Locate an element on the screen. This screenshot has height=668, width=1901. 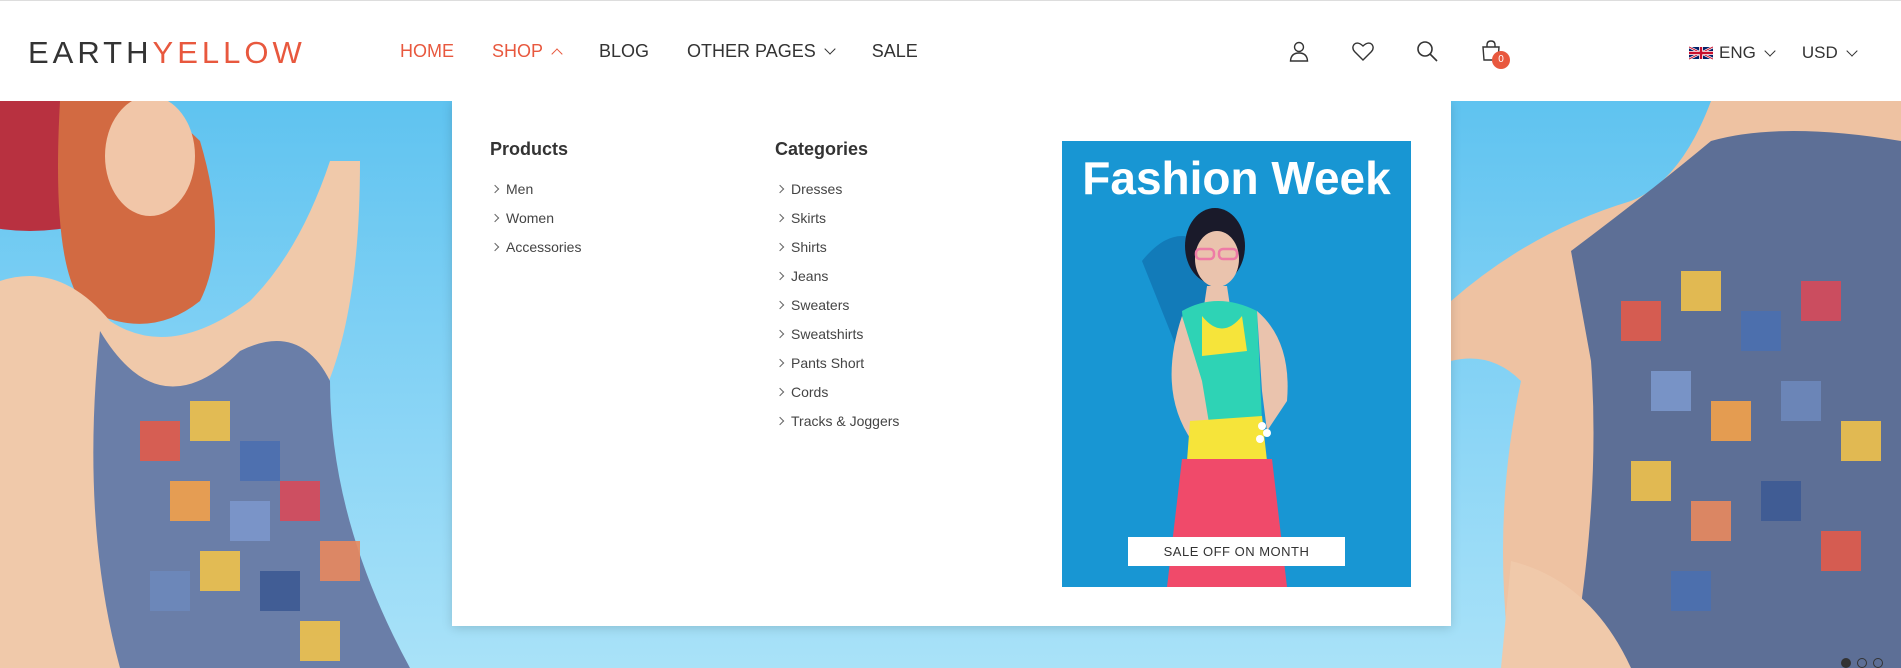
menu-item-label: Cords is located at coordinates (810, 391).